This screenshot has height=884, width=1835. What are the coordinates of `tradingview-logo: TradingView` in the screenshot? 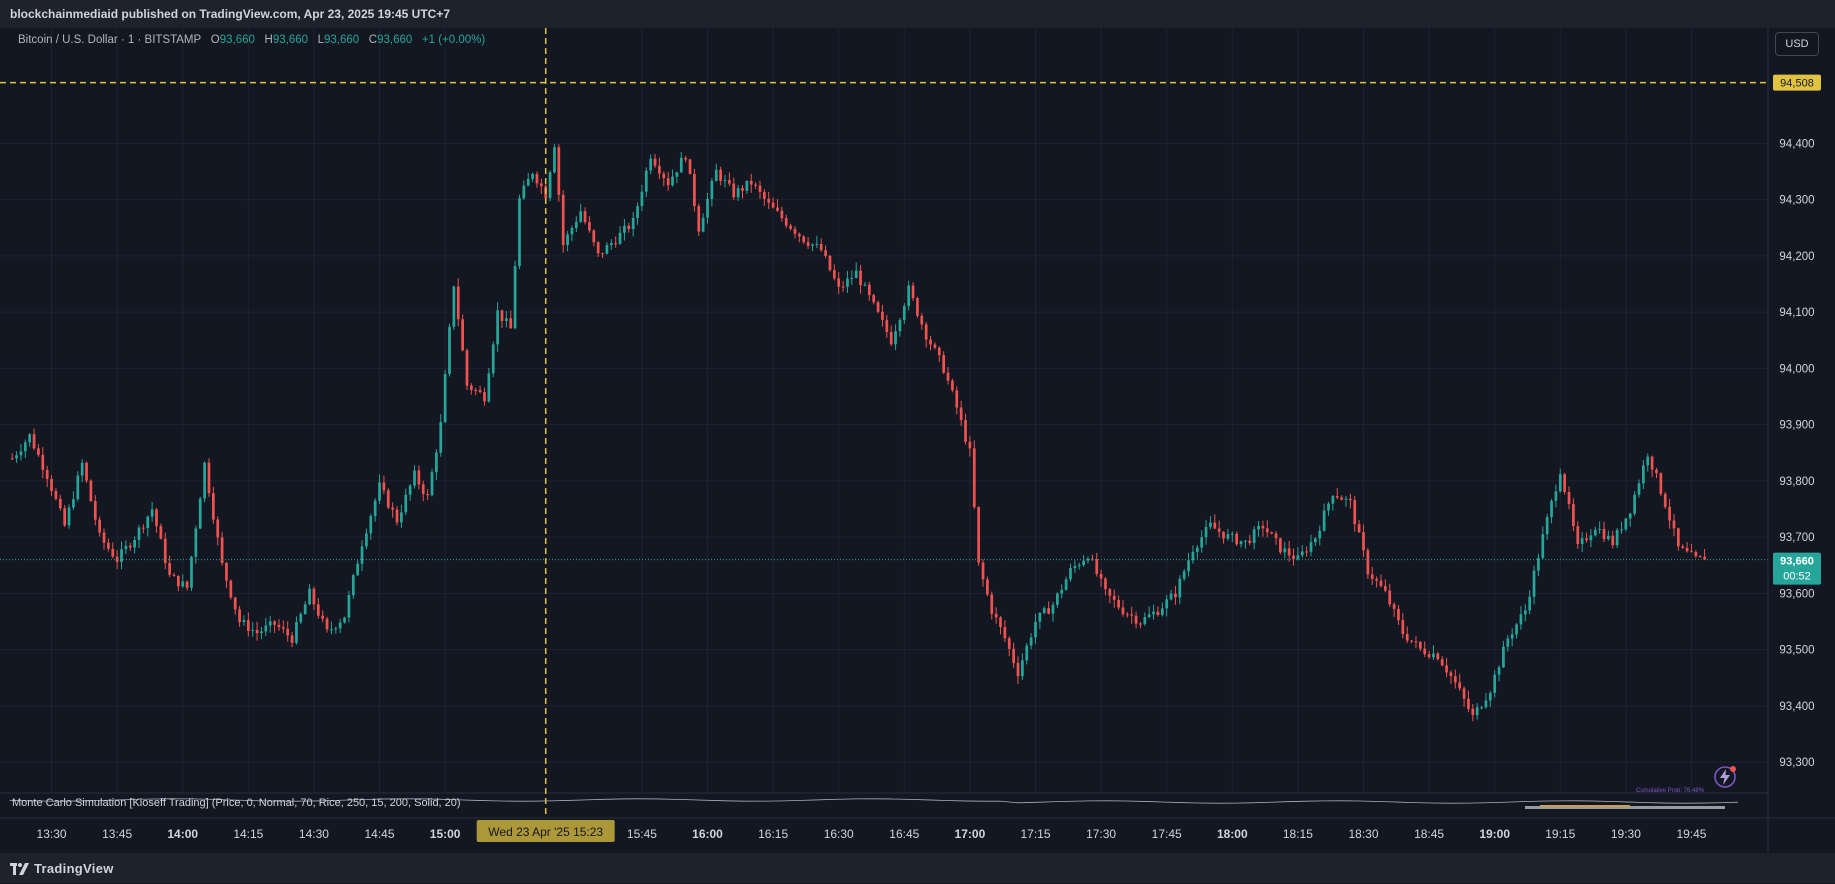 It's located at (62, 869).